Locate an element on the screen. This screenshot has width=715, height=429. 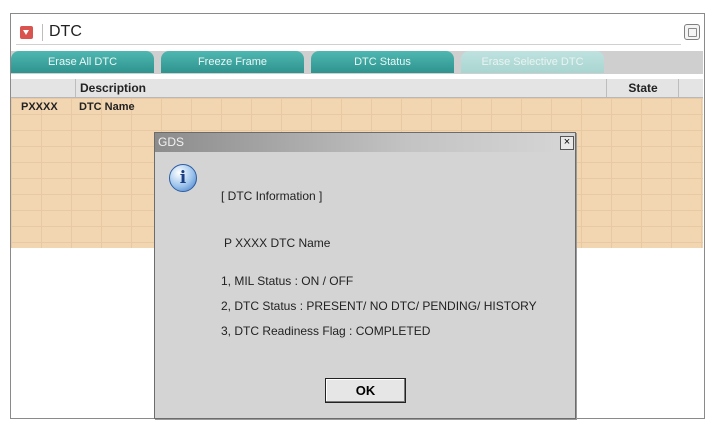
table-header: Description State is located at coordinates (357, 88).